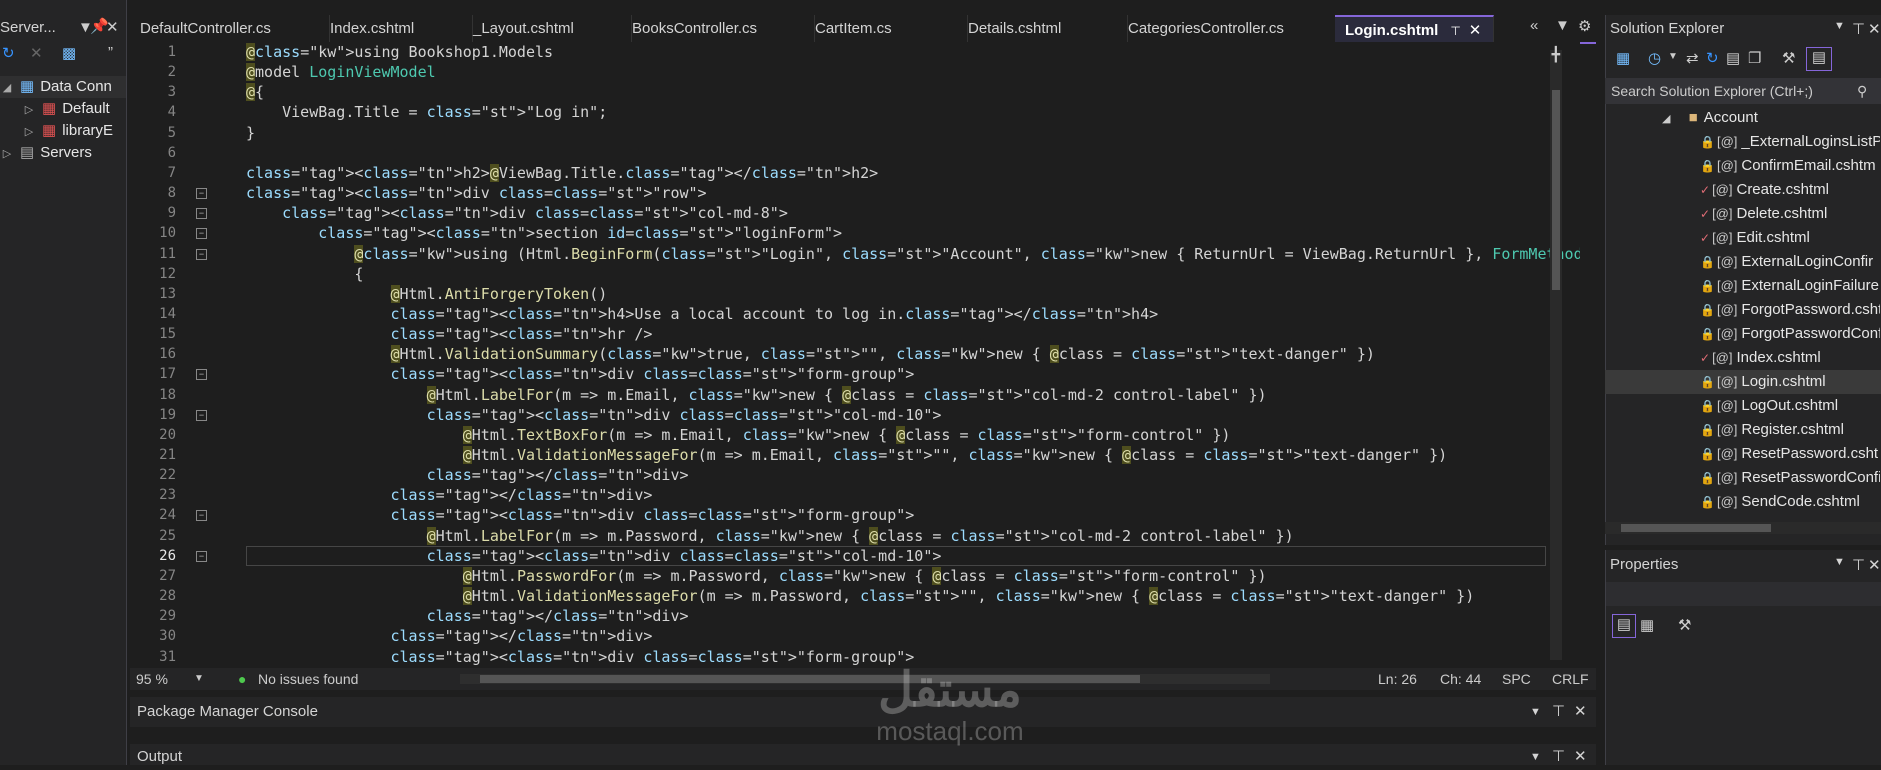 This screenshot has height=770, width=1881. What do you see at coordinates (426, 112) in the screenshot?
I see `code-line: ViewBag.Title = class="st">"Log in";` at bounding box center [426, 112].